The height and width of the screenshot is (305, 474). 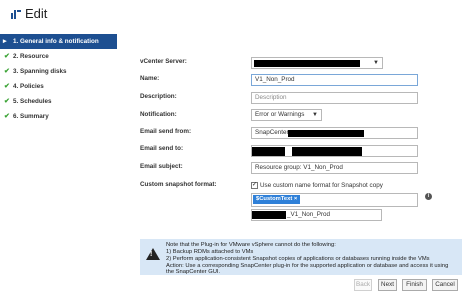 I want to click on name-input: V1_Non_Prod, so click(x=334, y=80).